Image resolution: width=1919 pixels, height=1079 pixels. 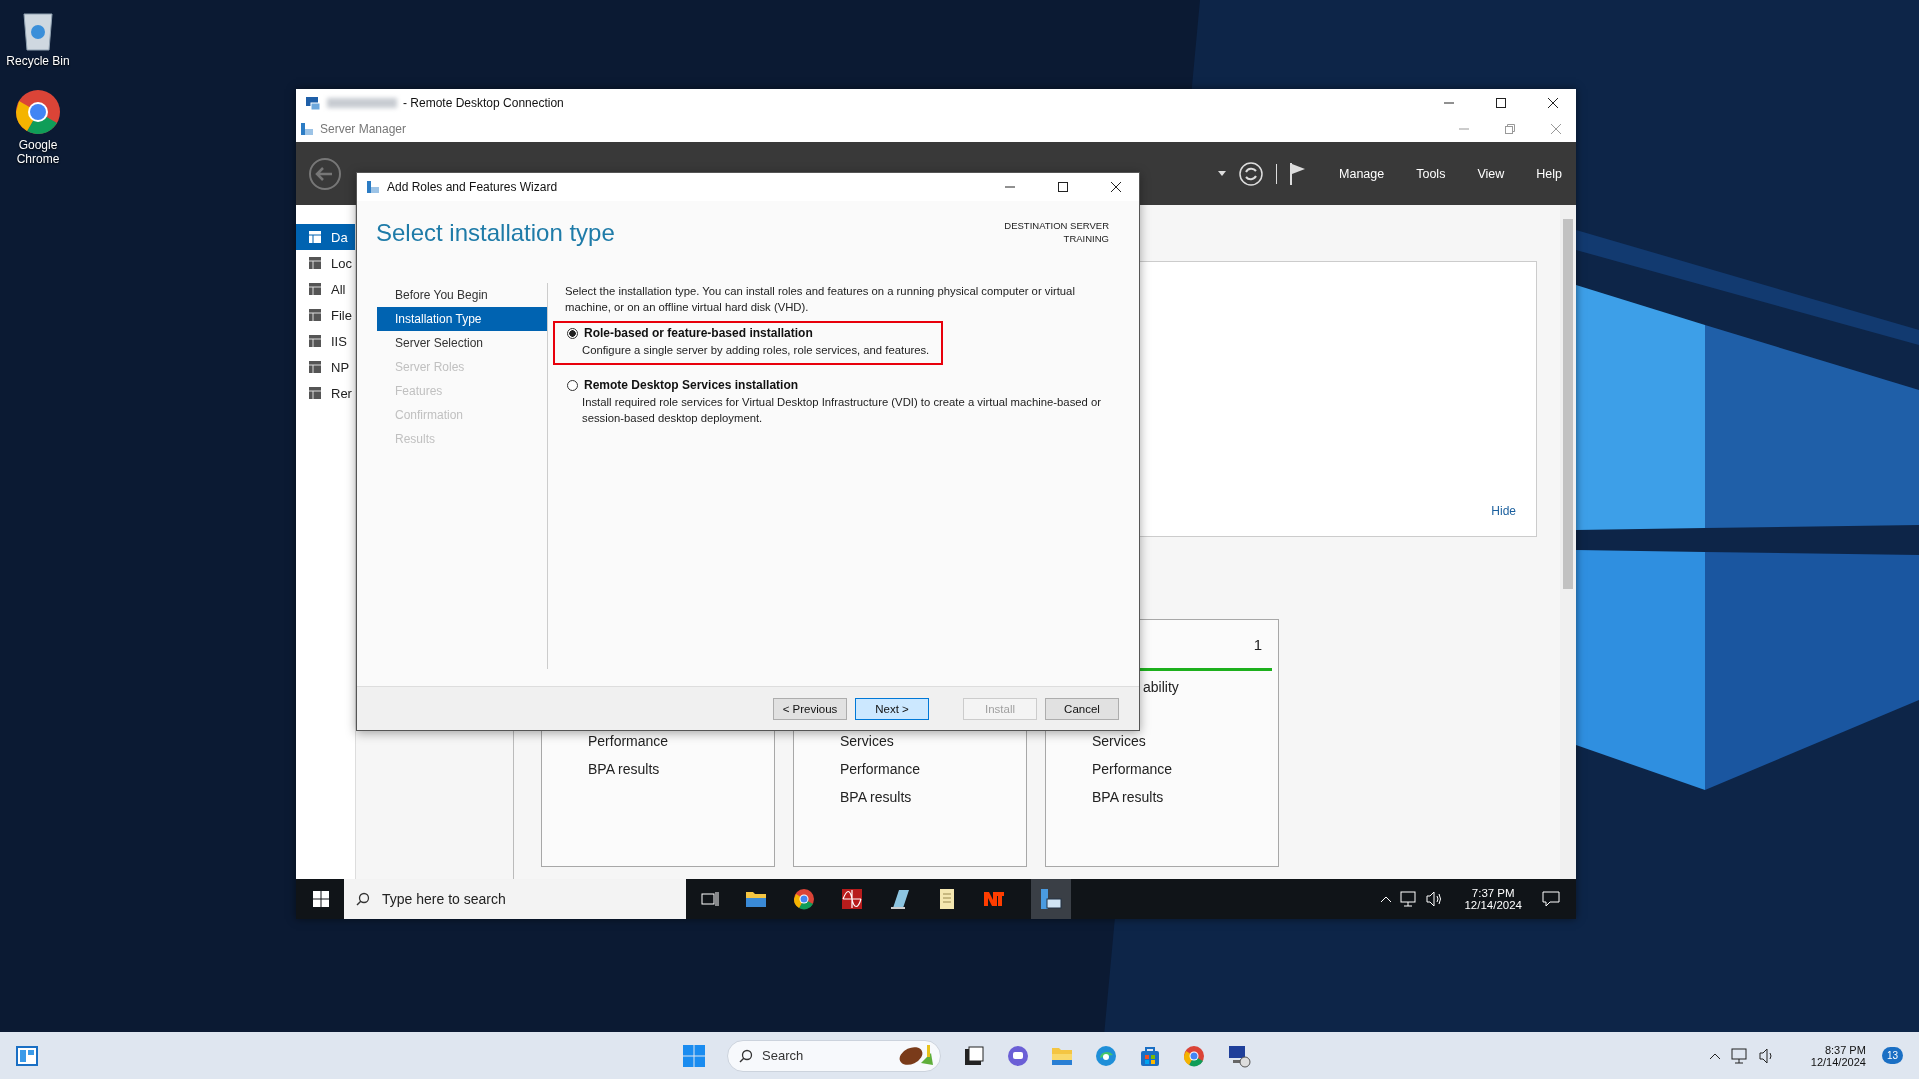 What do you see at coordinates (1150, 1055) in the screenshot?
I see `store-icon` at bounding box center [1150, 1055].